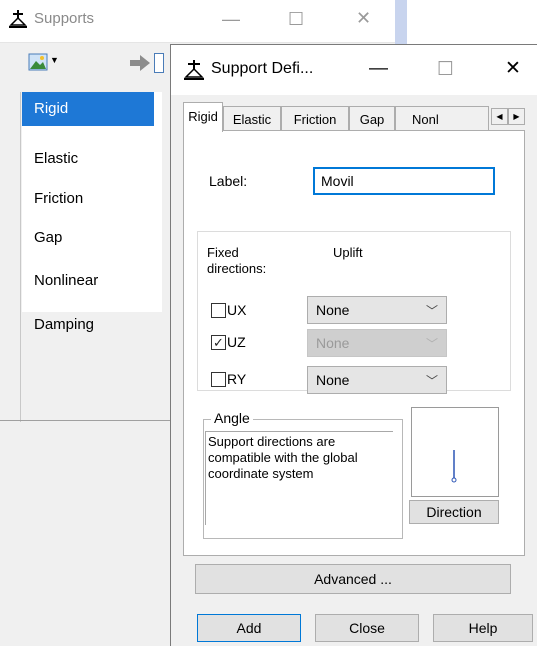  I want to click on dialog-maximize-button: ☐, so click(445, 69).